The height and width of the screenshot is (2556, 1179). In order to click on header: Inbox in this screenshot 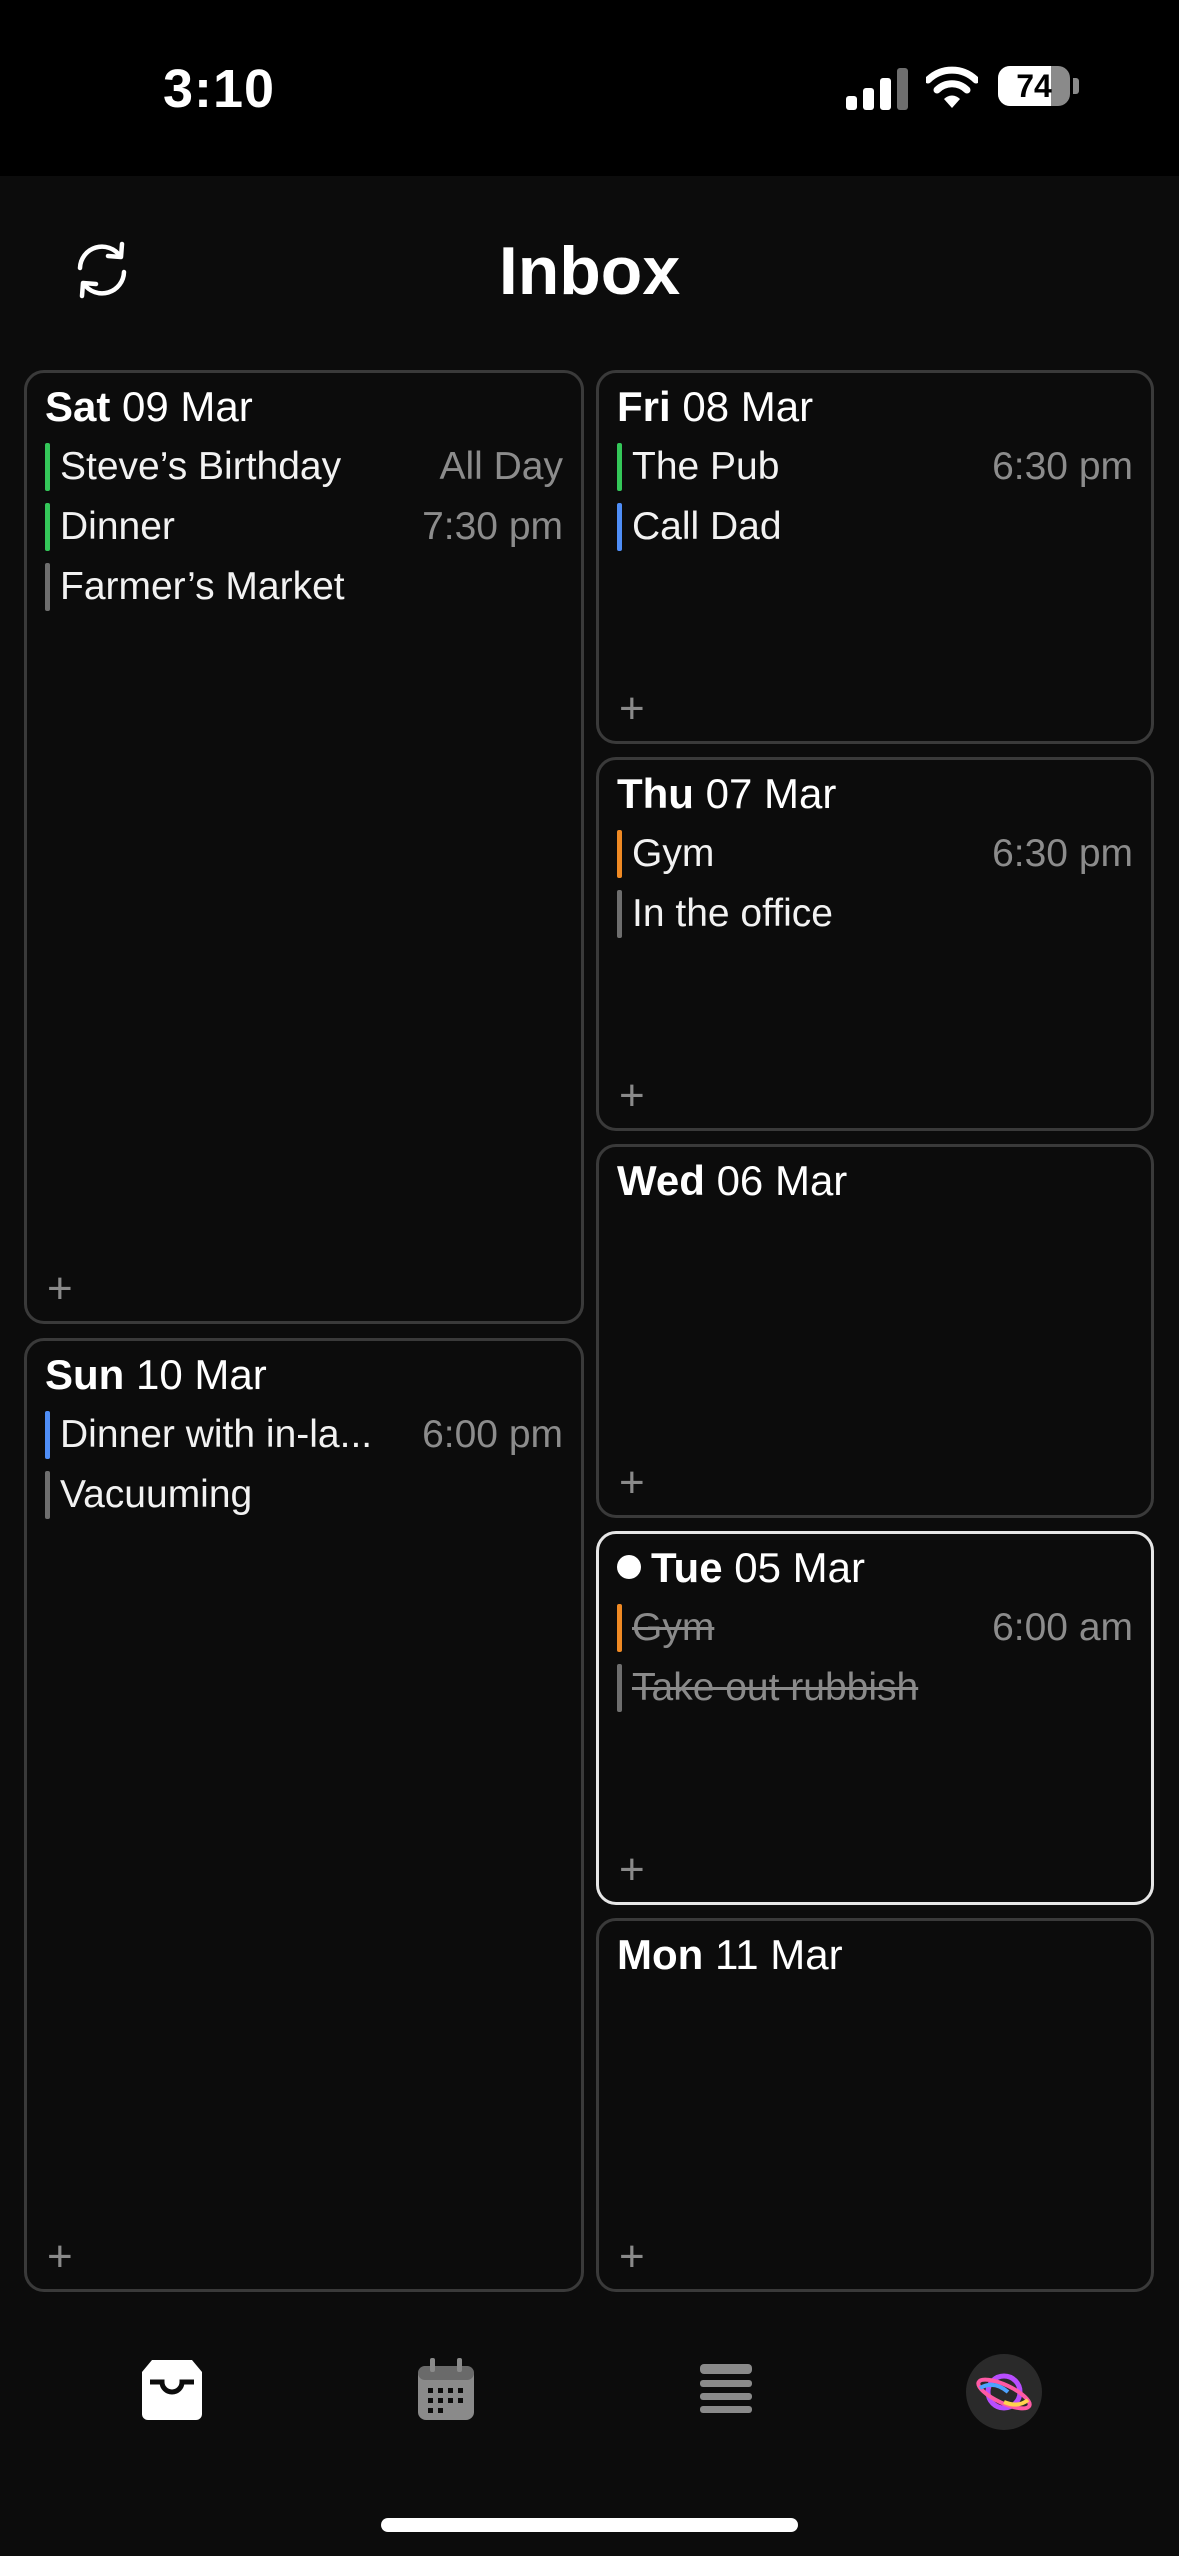, I will do `click(589, 271)`.